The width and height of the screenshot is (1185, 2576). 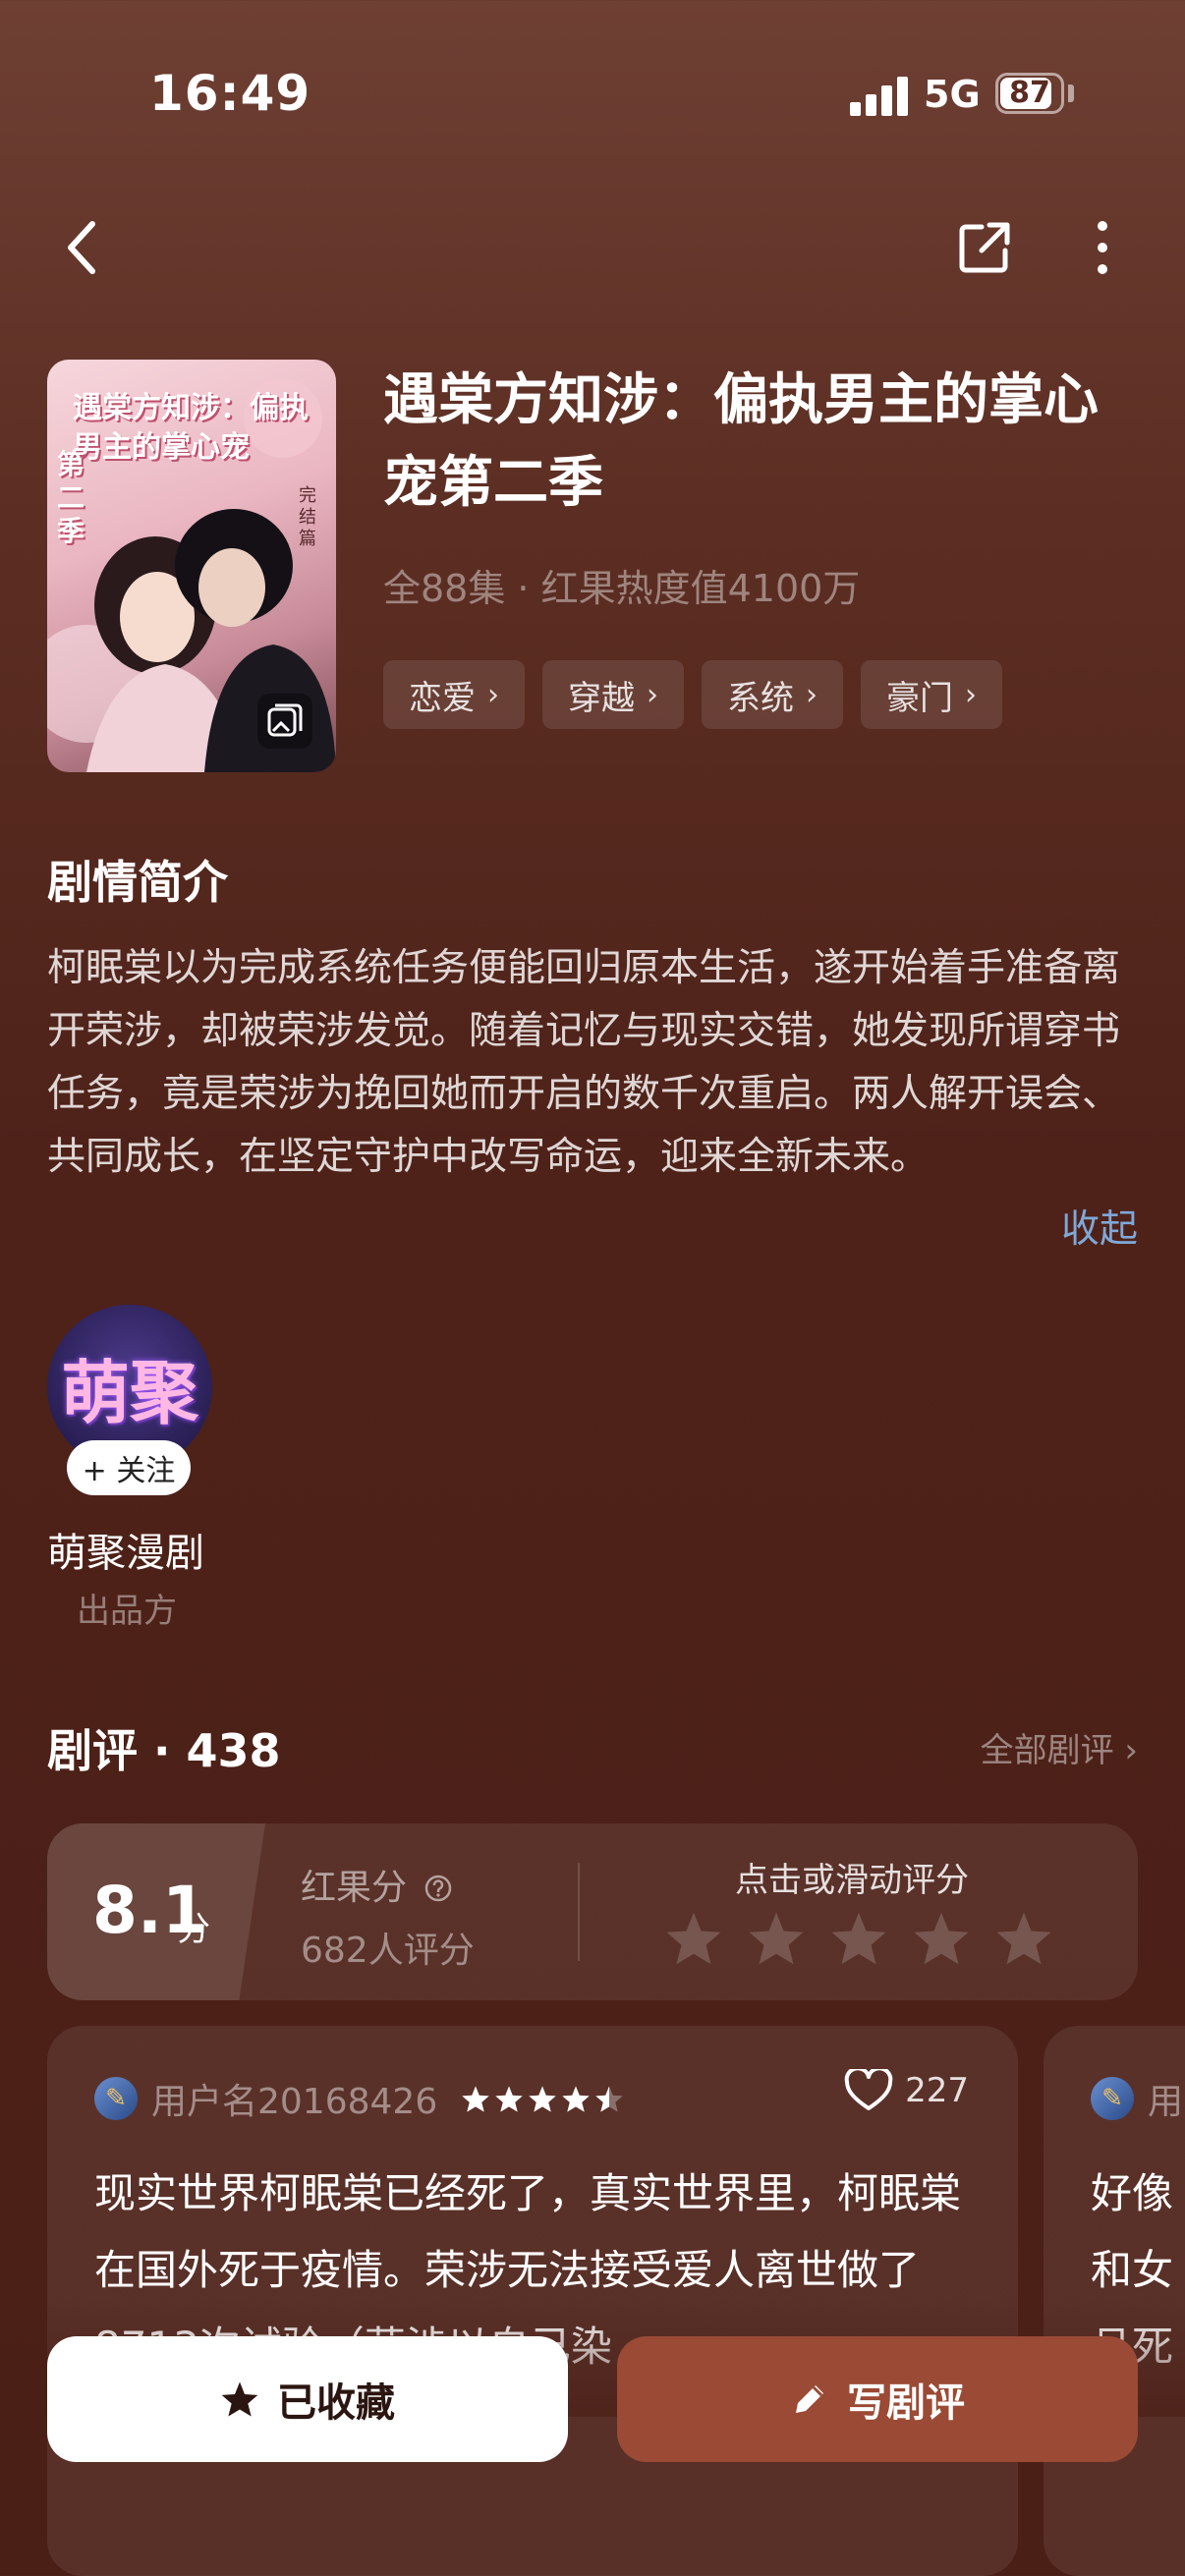 I want to click on rate-hint: 点击或滑动评分, so click(x=852, y=1880).